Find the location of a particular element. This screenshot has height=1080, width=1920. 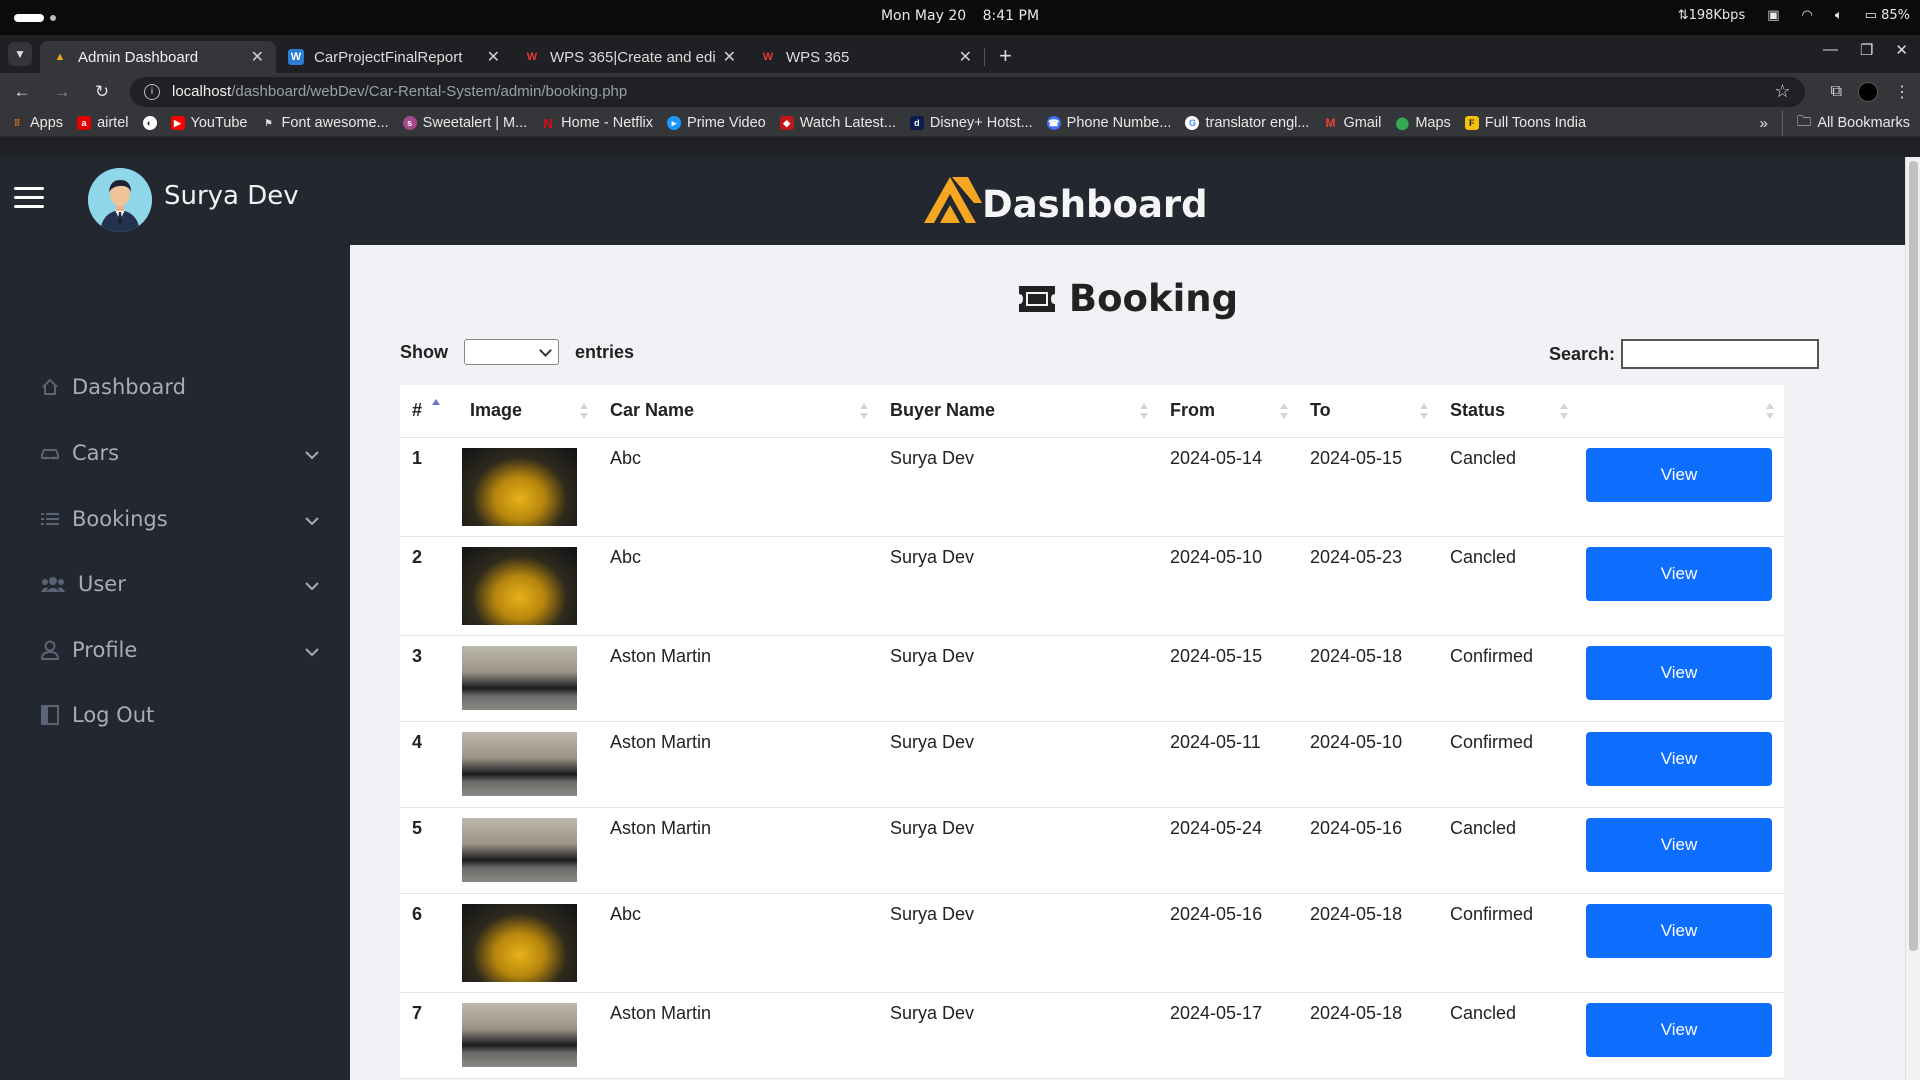

search-input is located at coordinates (1720, 354).